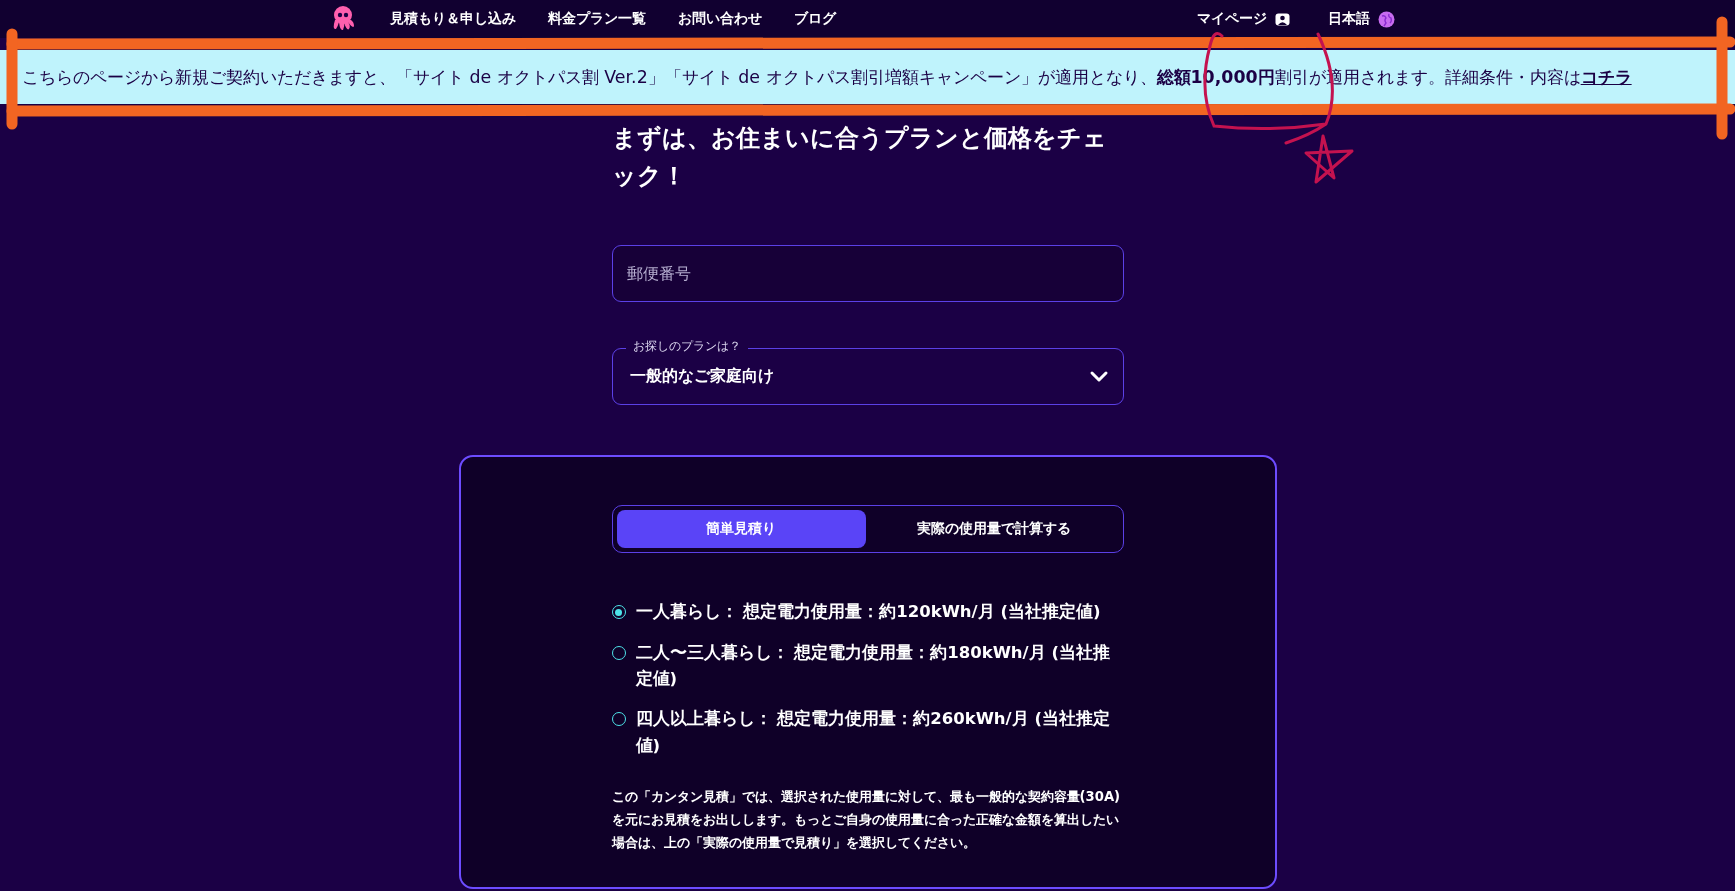 This screenshot has width=1735, height=891. I want to click on radio-option-label: 二人〜三人暮らし： 想定電力使用量：約180kWh/月 (当社推定値), so click(879, 666).